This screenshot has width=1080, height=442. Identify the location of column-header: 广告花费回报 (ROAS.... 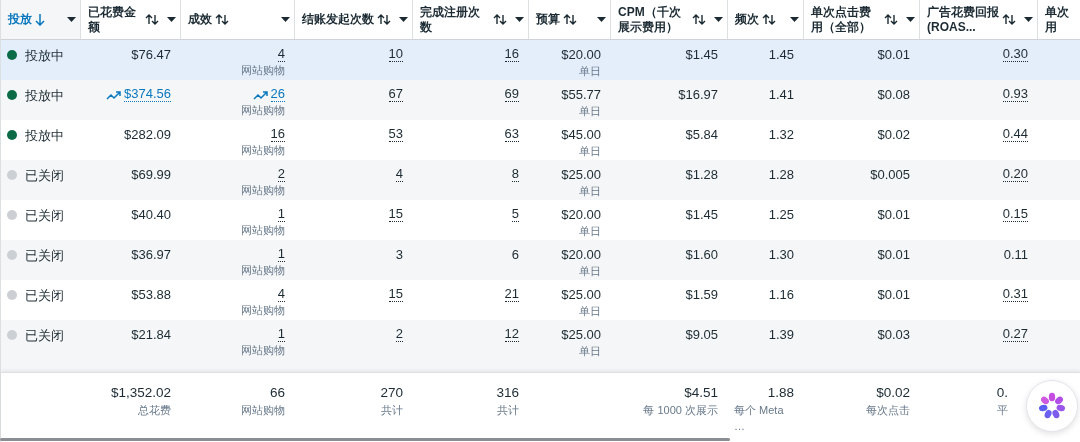
(979, 19).